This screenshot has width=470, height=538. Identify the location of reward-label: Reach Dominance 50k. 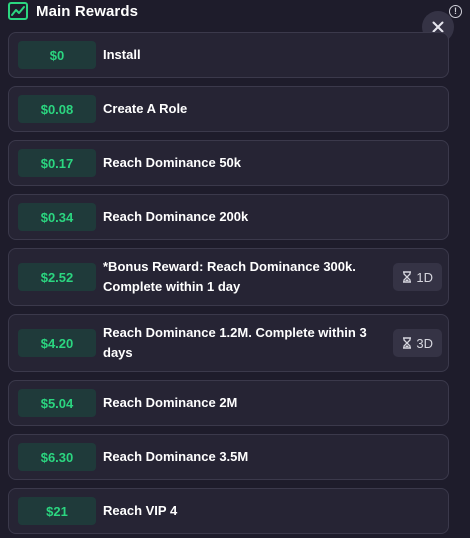
(172, 162).